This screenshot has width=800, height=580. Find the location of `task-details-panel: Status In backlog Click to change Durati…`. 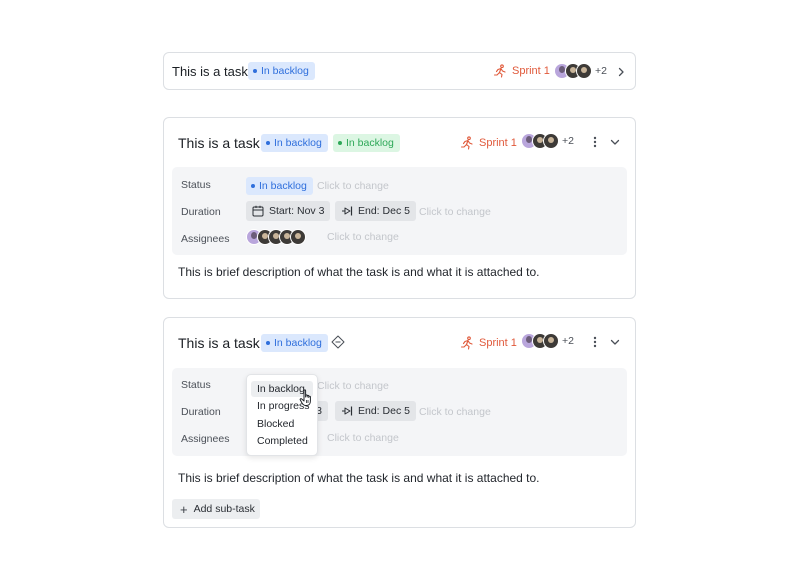

task-details-panel: Status In backlog Click to change Durati… is located at coordinates (399, 211).